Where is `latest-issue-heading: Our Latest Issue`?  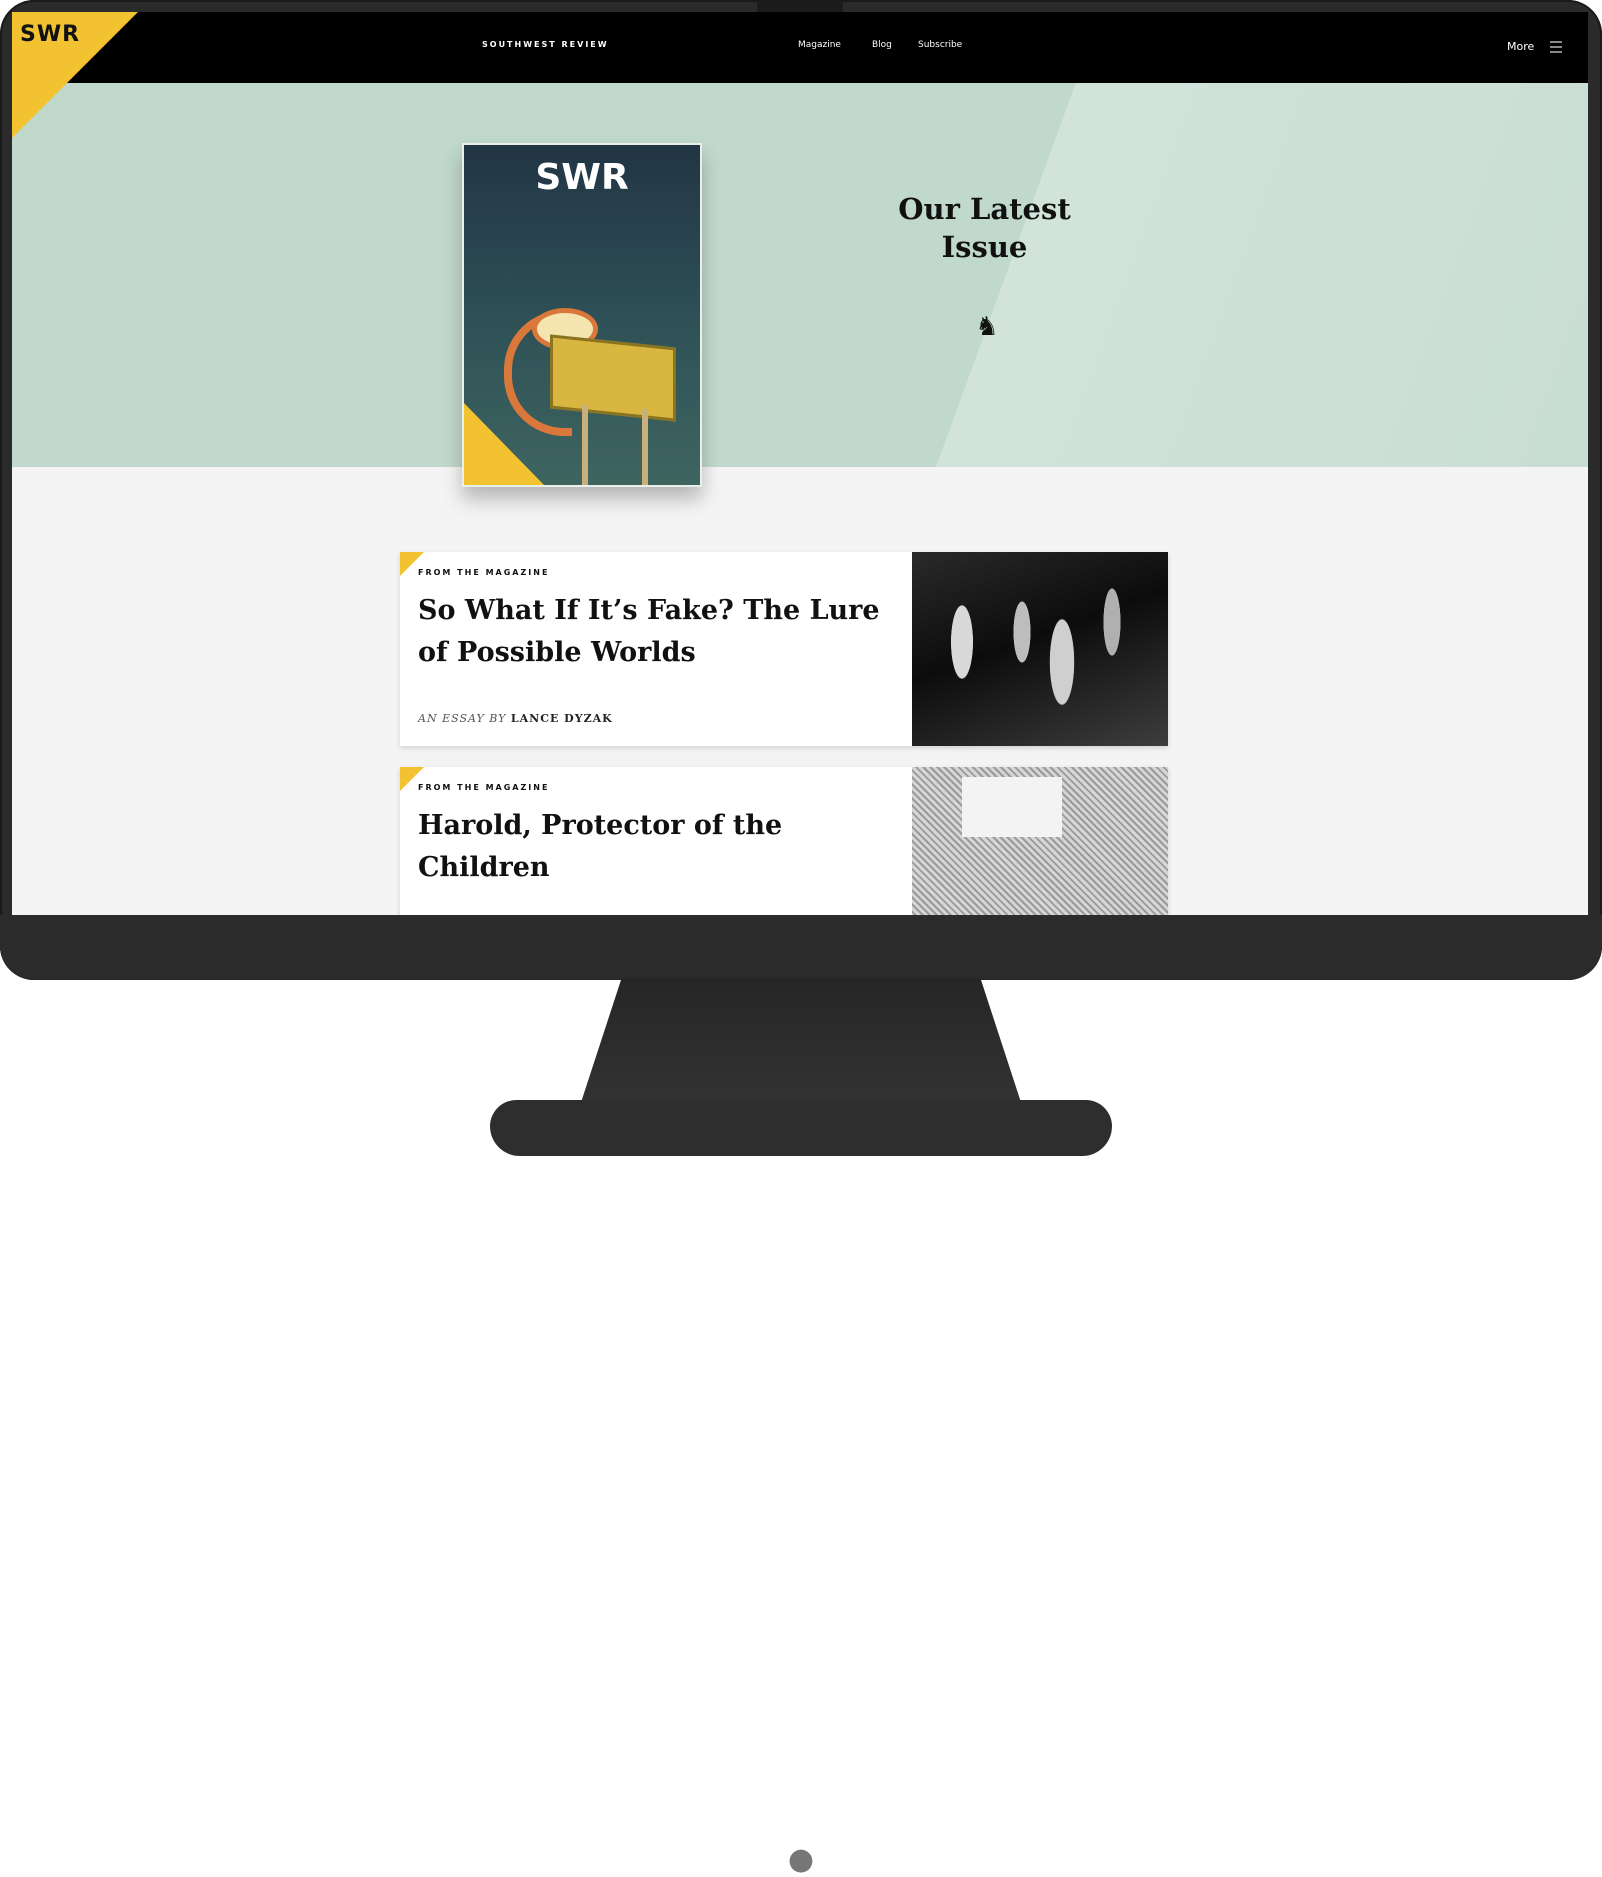
latest-issue-heading: Our Latest Issue is located at coordinates (984, 228).